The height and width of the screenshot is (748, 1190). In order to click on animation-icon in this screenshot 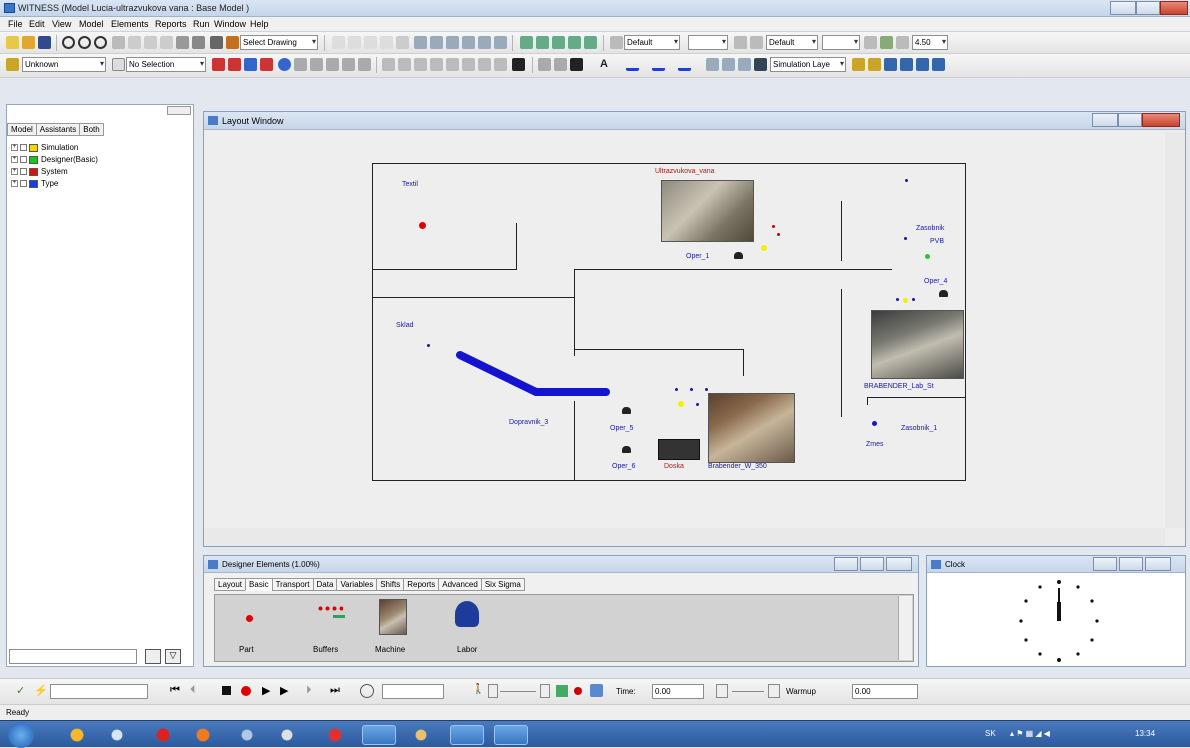, I will do `click(562, 691)`.